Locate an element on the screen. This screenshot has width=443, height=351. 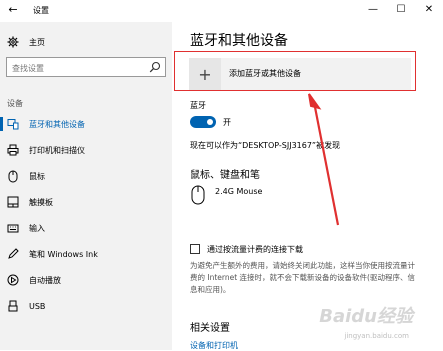
sidebar-item-pen: 笔和 Windows Ink is located at coordinates (86, 254).